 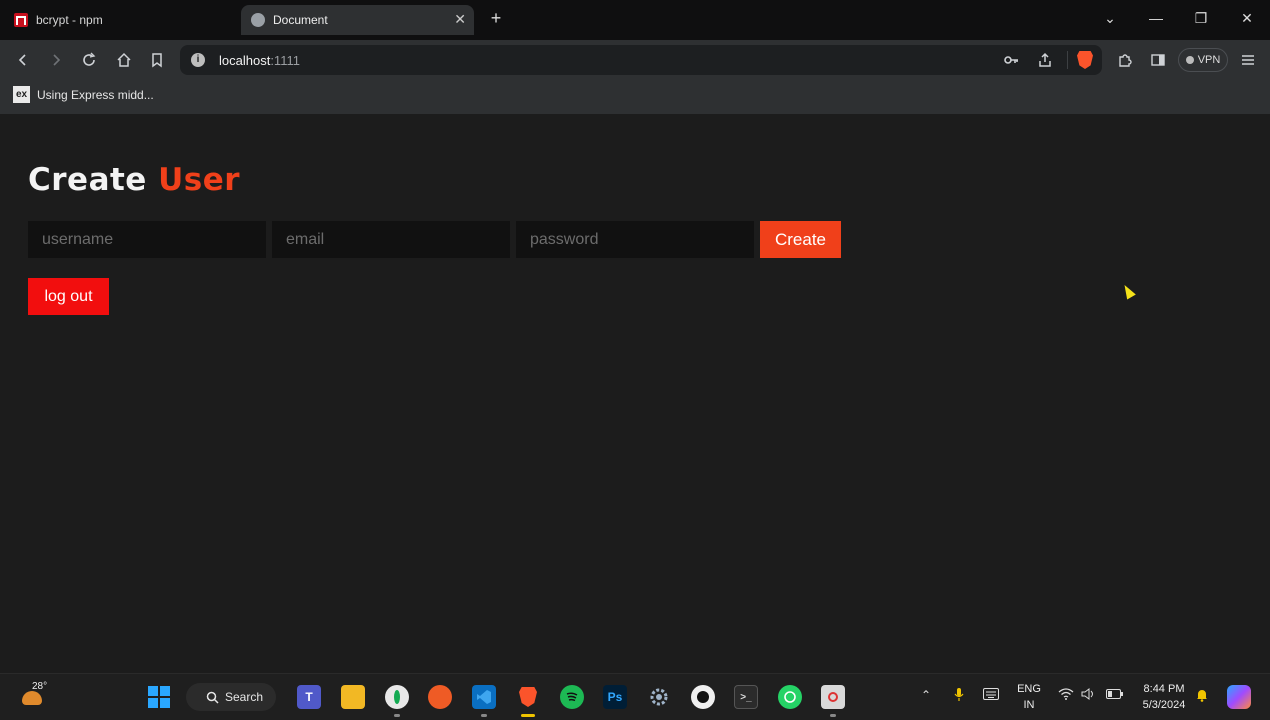 I want to click on menu-icon, so click(x=1248, y=60).